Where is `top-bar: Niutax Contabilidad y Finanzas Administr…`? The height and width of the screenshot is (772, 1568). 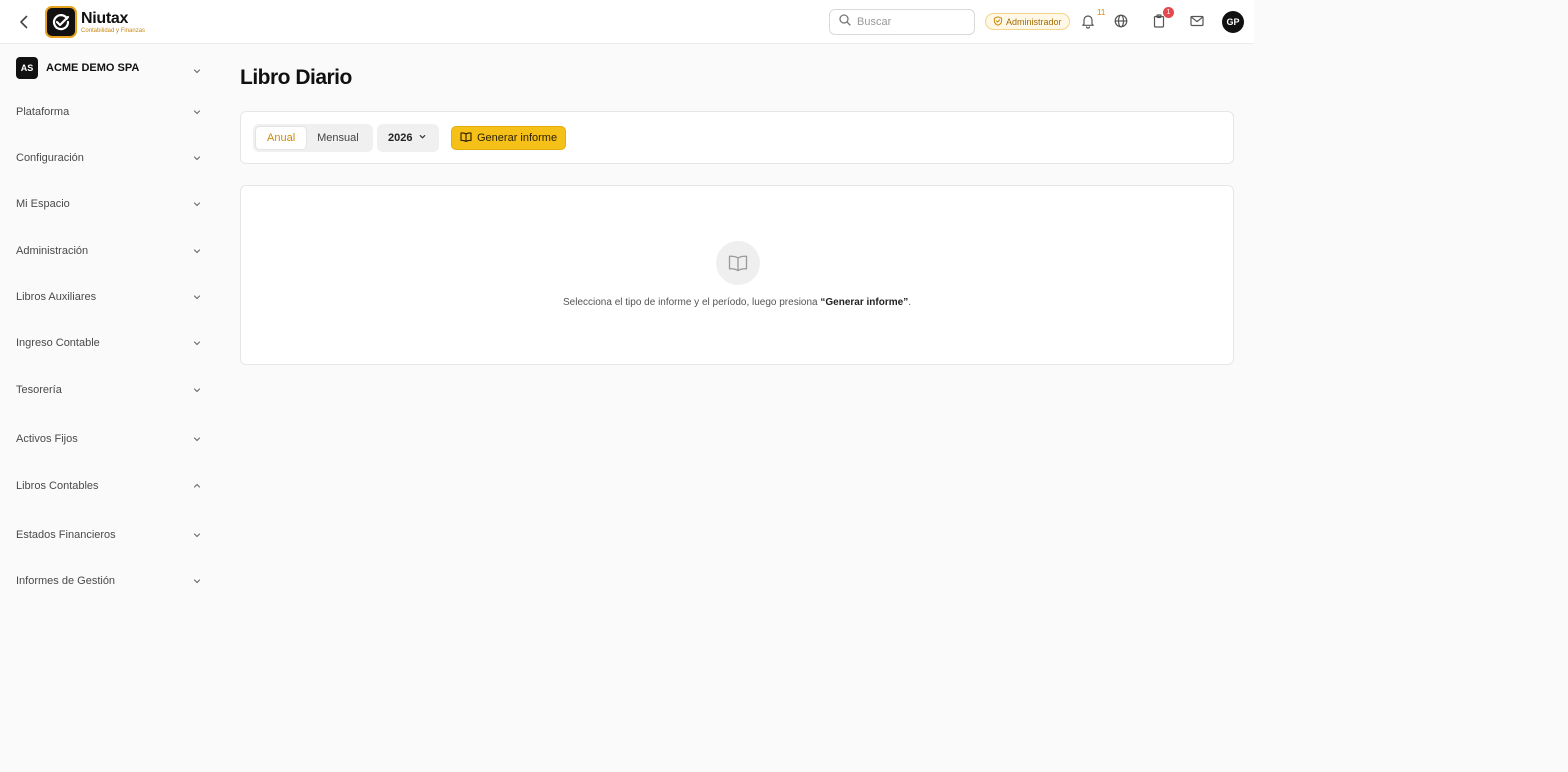
top-bar: Niutax Contabilidad y Finanzas Administr… is located at coordinates (627, 22).